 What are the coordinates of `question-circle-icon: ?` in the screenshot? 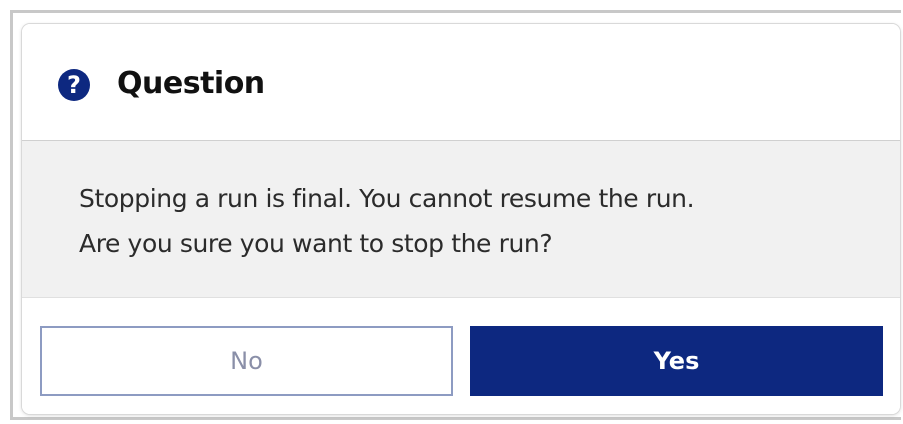 It's located at (74, 85).